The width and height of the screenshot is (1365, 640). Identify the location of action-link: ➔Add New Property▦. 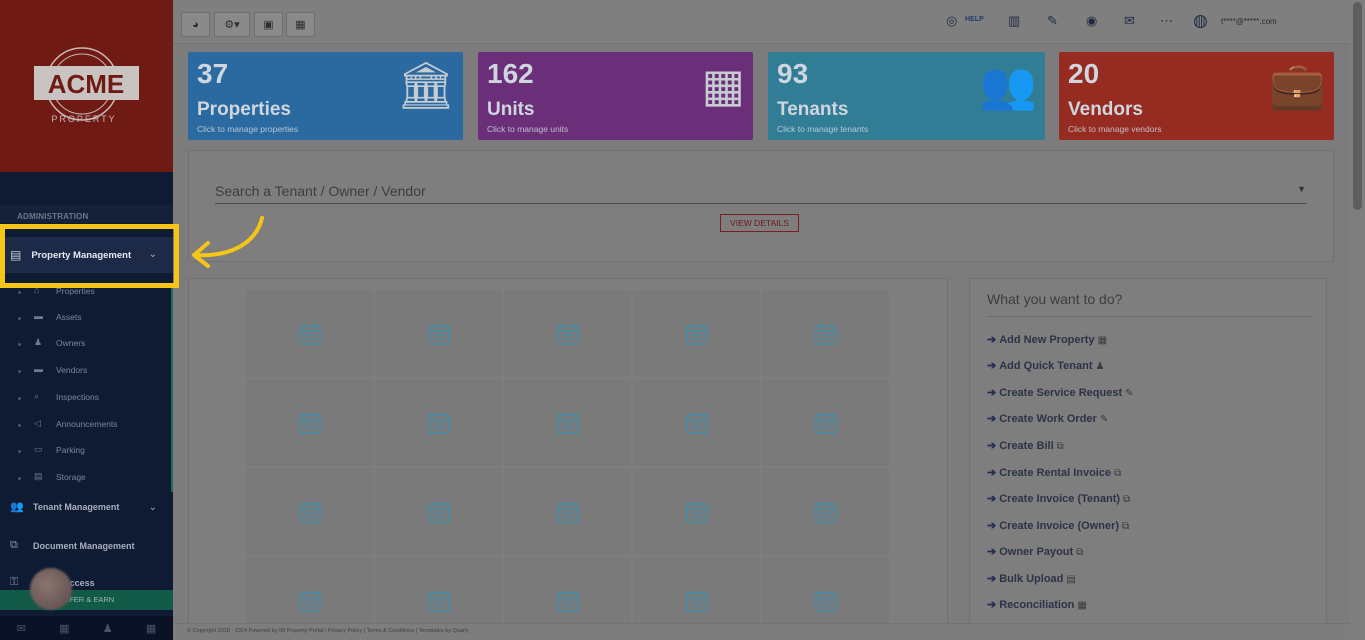
(1047, 339).